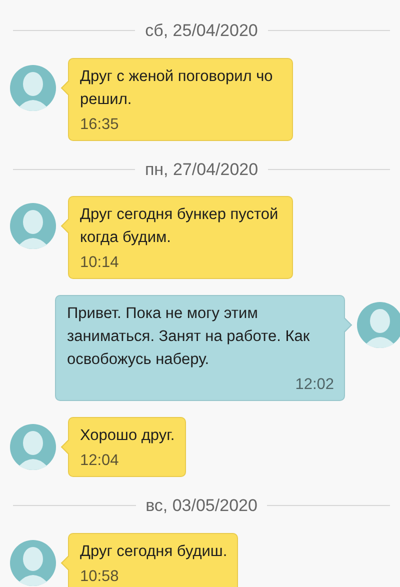 This screenshot has height=587, width=400. I want to click on message-text: Друг с женой поговорил чо решил., so click(177, 88).